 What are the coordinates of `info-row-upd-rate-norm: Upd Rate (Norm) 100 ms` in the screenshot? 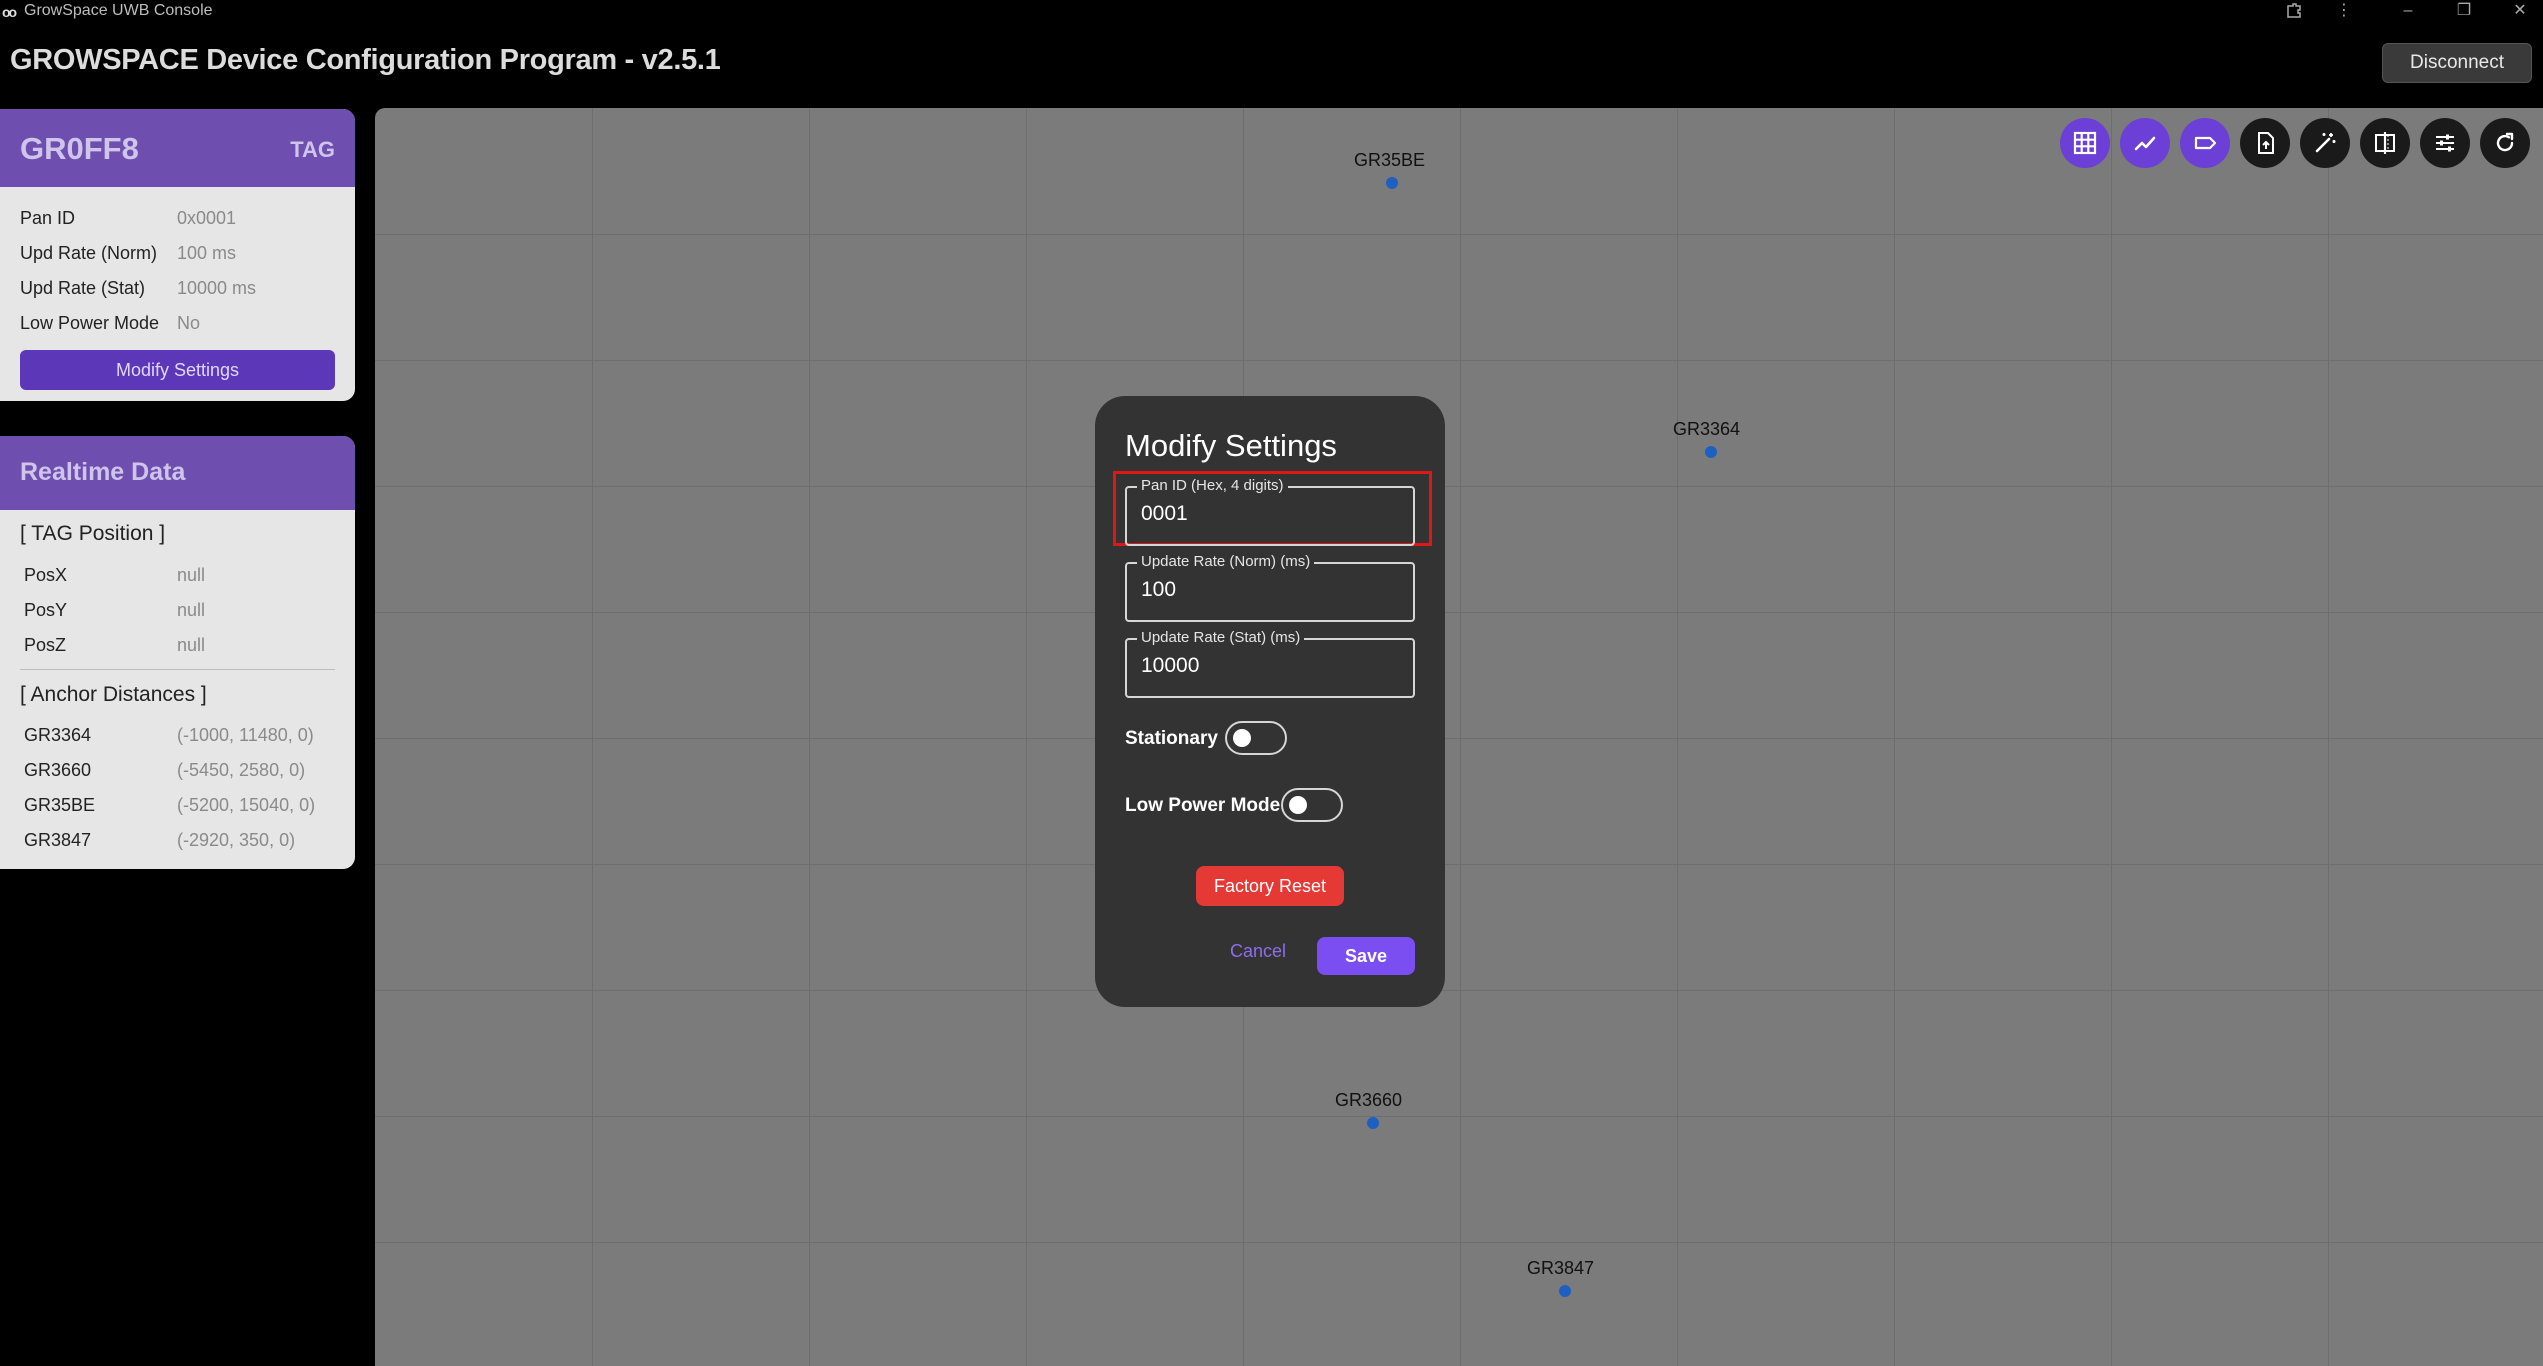 It's located at (180, 253).